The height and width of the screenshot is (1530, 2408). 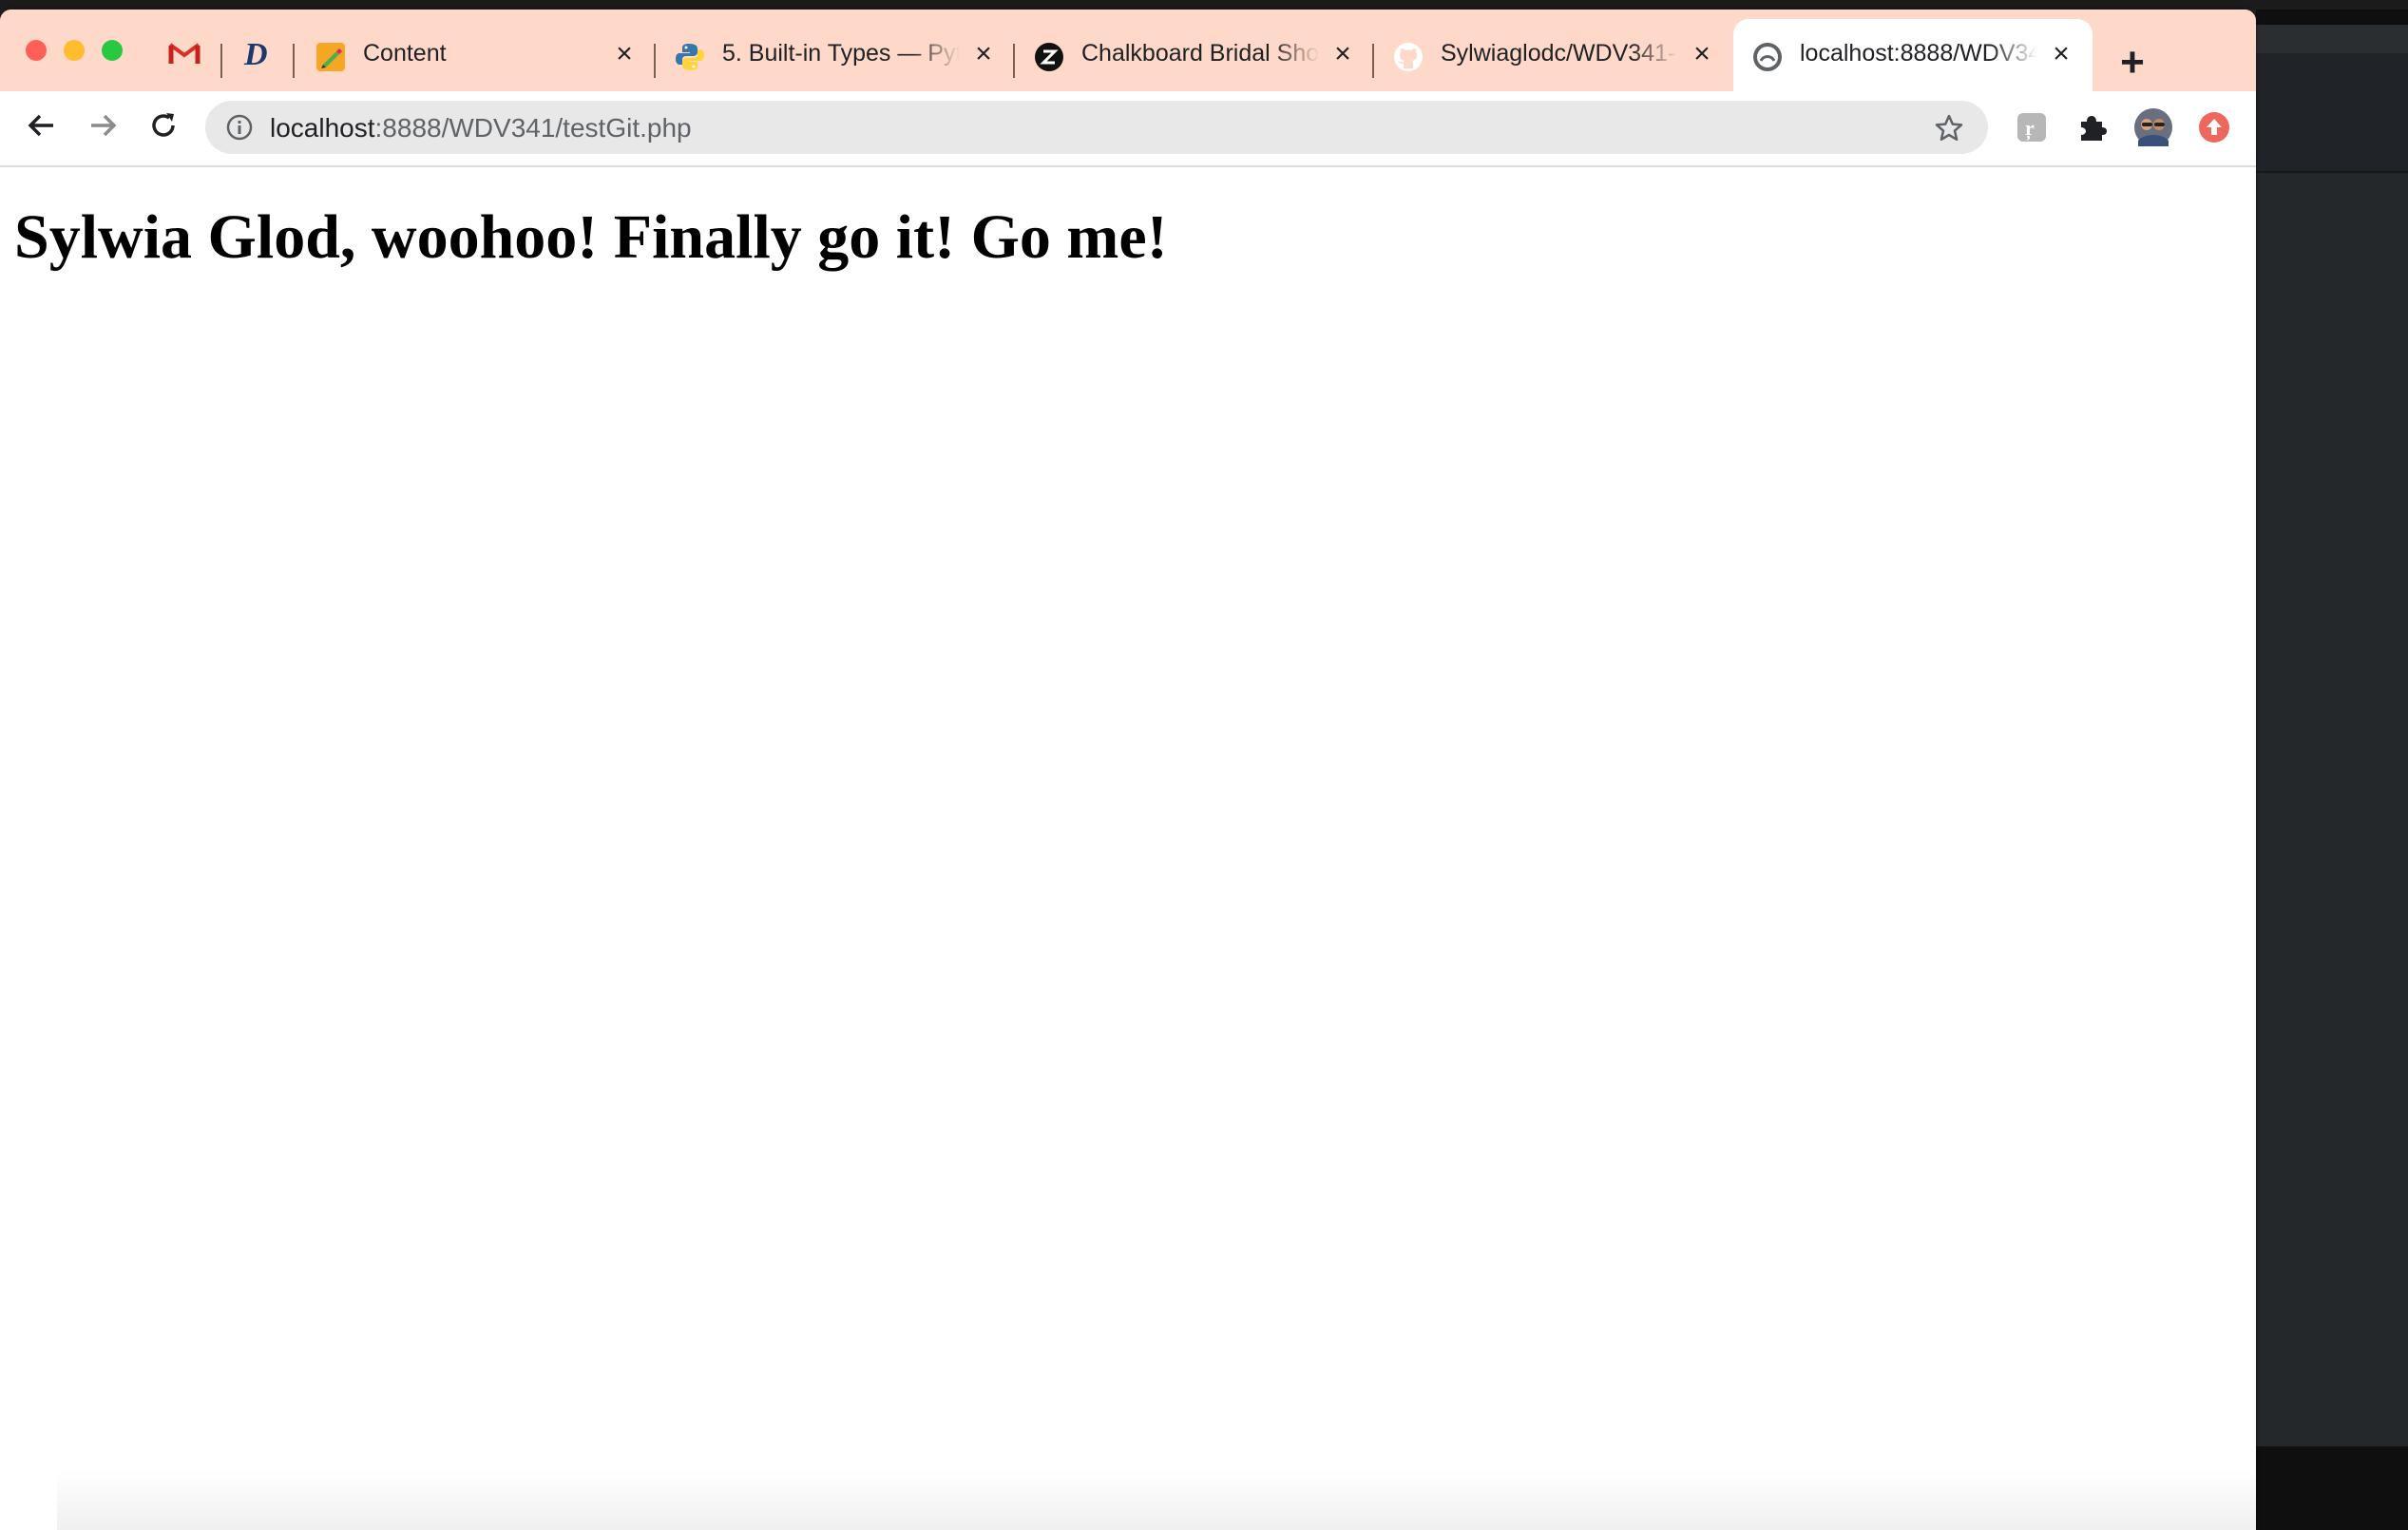 I want to click on extensions-puzzle-icon, so click(x=2092, y=130).